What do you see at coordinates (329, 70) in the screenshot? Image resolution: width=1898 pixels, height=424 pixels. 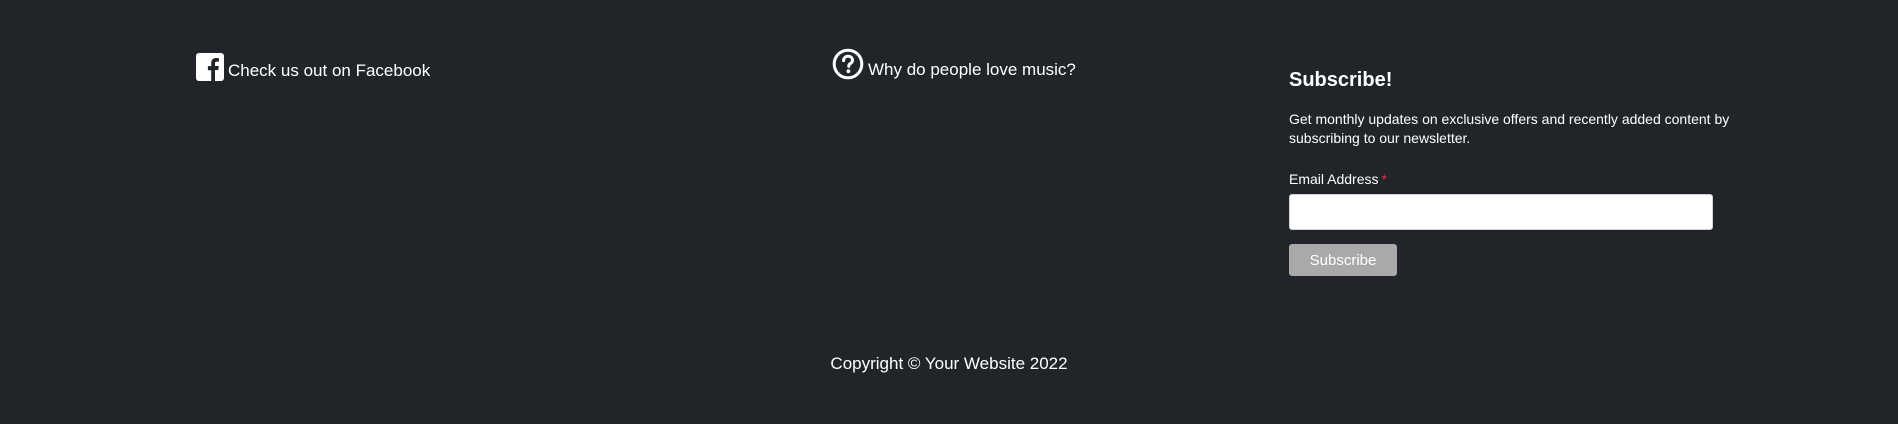 I see `facebook-link-label: Check us out on Facebook` at bounding box center [329, 70].